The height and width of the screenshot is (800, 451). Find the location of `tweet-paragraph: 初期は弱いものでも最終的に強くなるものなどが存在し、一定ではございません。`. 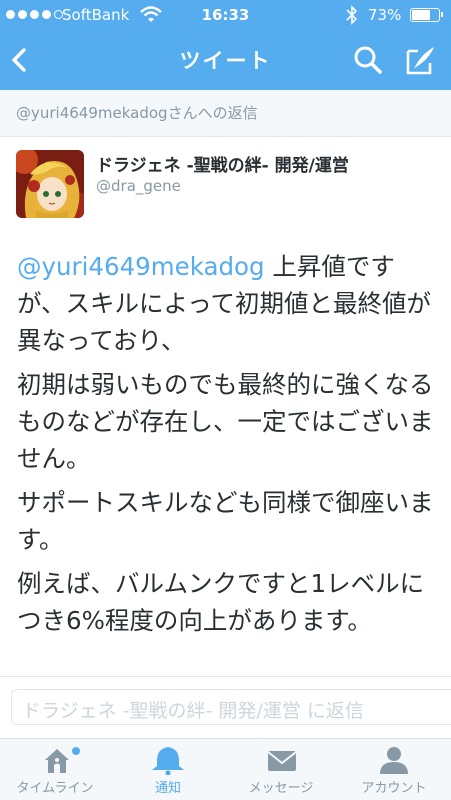

tweet-paragraph: 初期は弱いものでも最終的に強くなるものなどが存在し、一定ではございません。 is located at coordinates (225, 421).